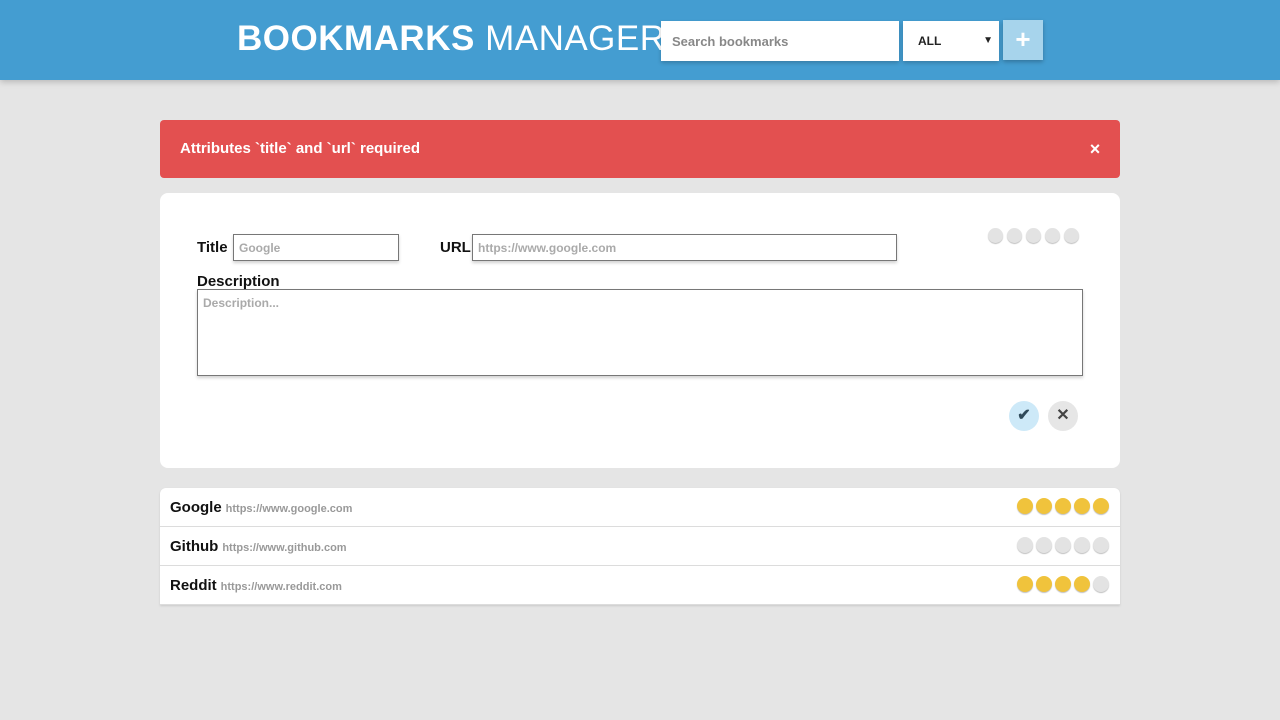  I want to click on list-item: Google https://www.google.com, so click(640, 507).